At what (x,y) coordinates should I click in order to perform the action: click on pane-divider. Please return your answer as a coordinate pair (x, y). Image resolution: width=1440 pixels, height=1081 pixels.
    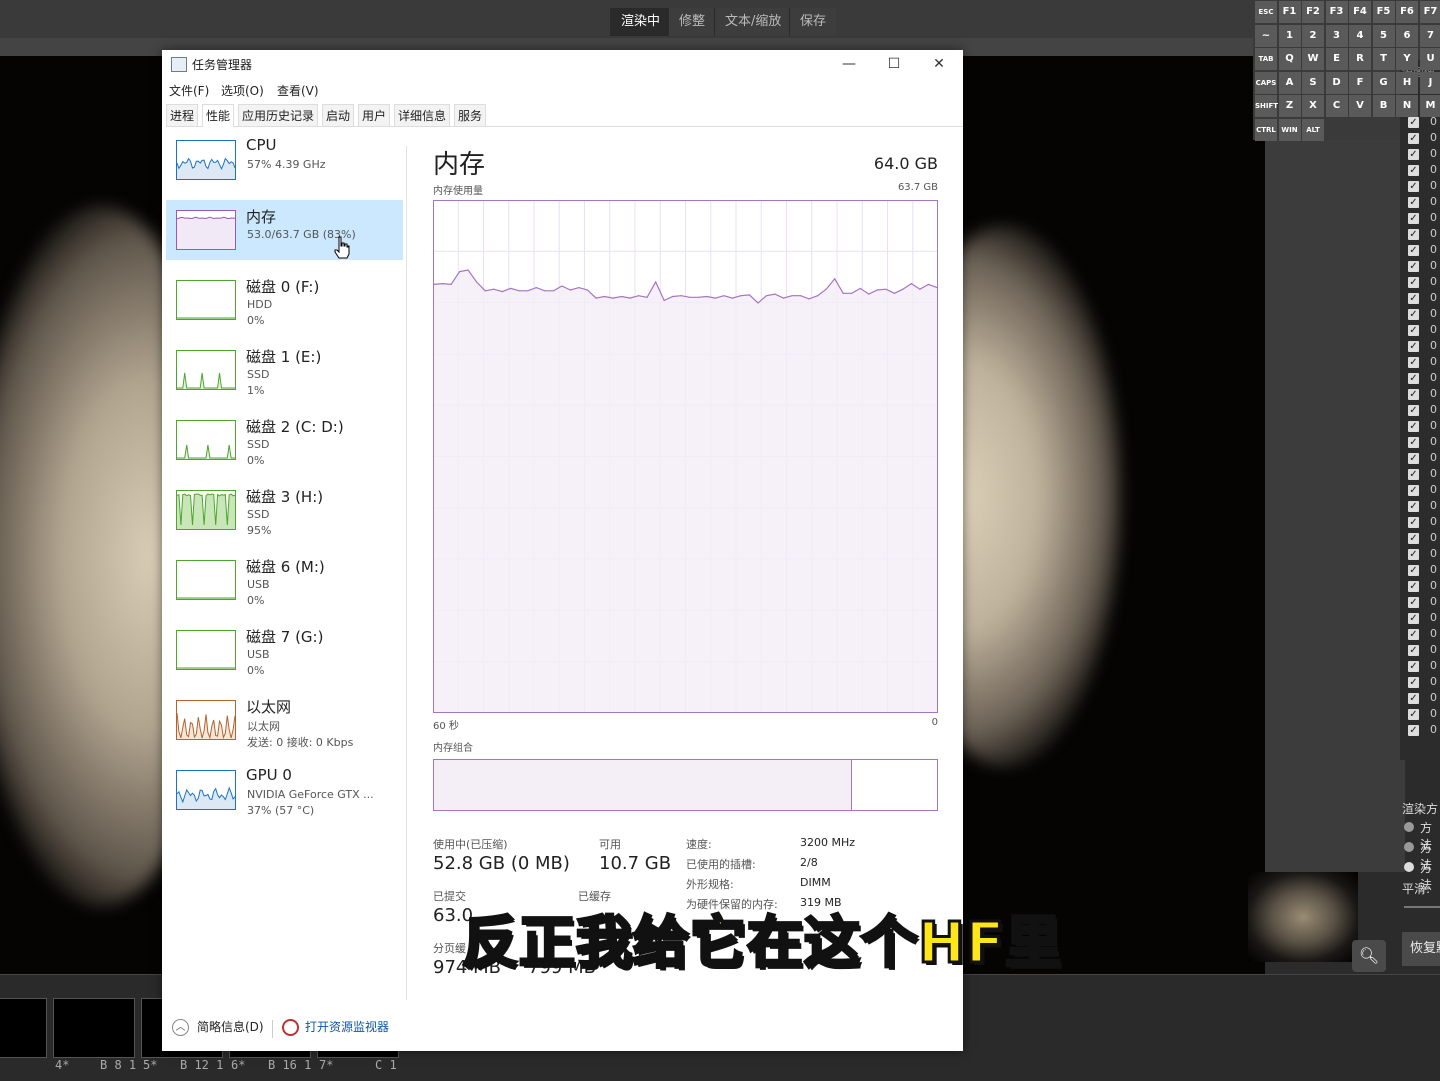
    Looking at the image, I should click on (406, 573).